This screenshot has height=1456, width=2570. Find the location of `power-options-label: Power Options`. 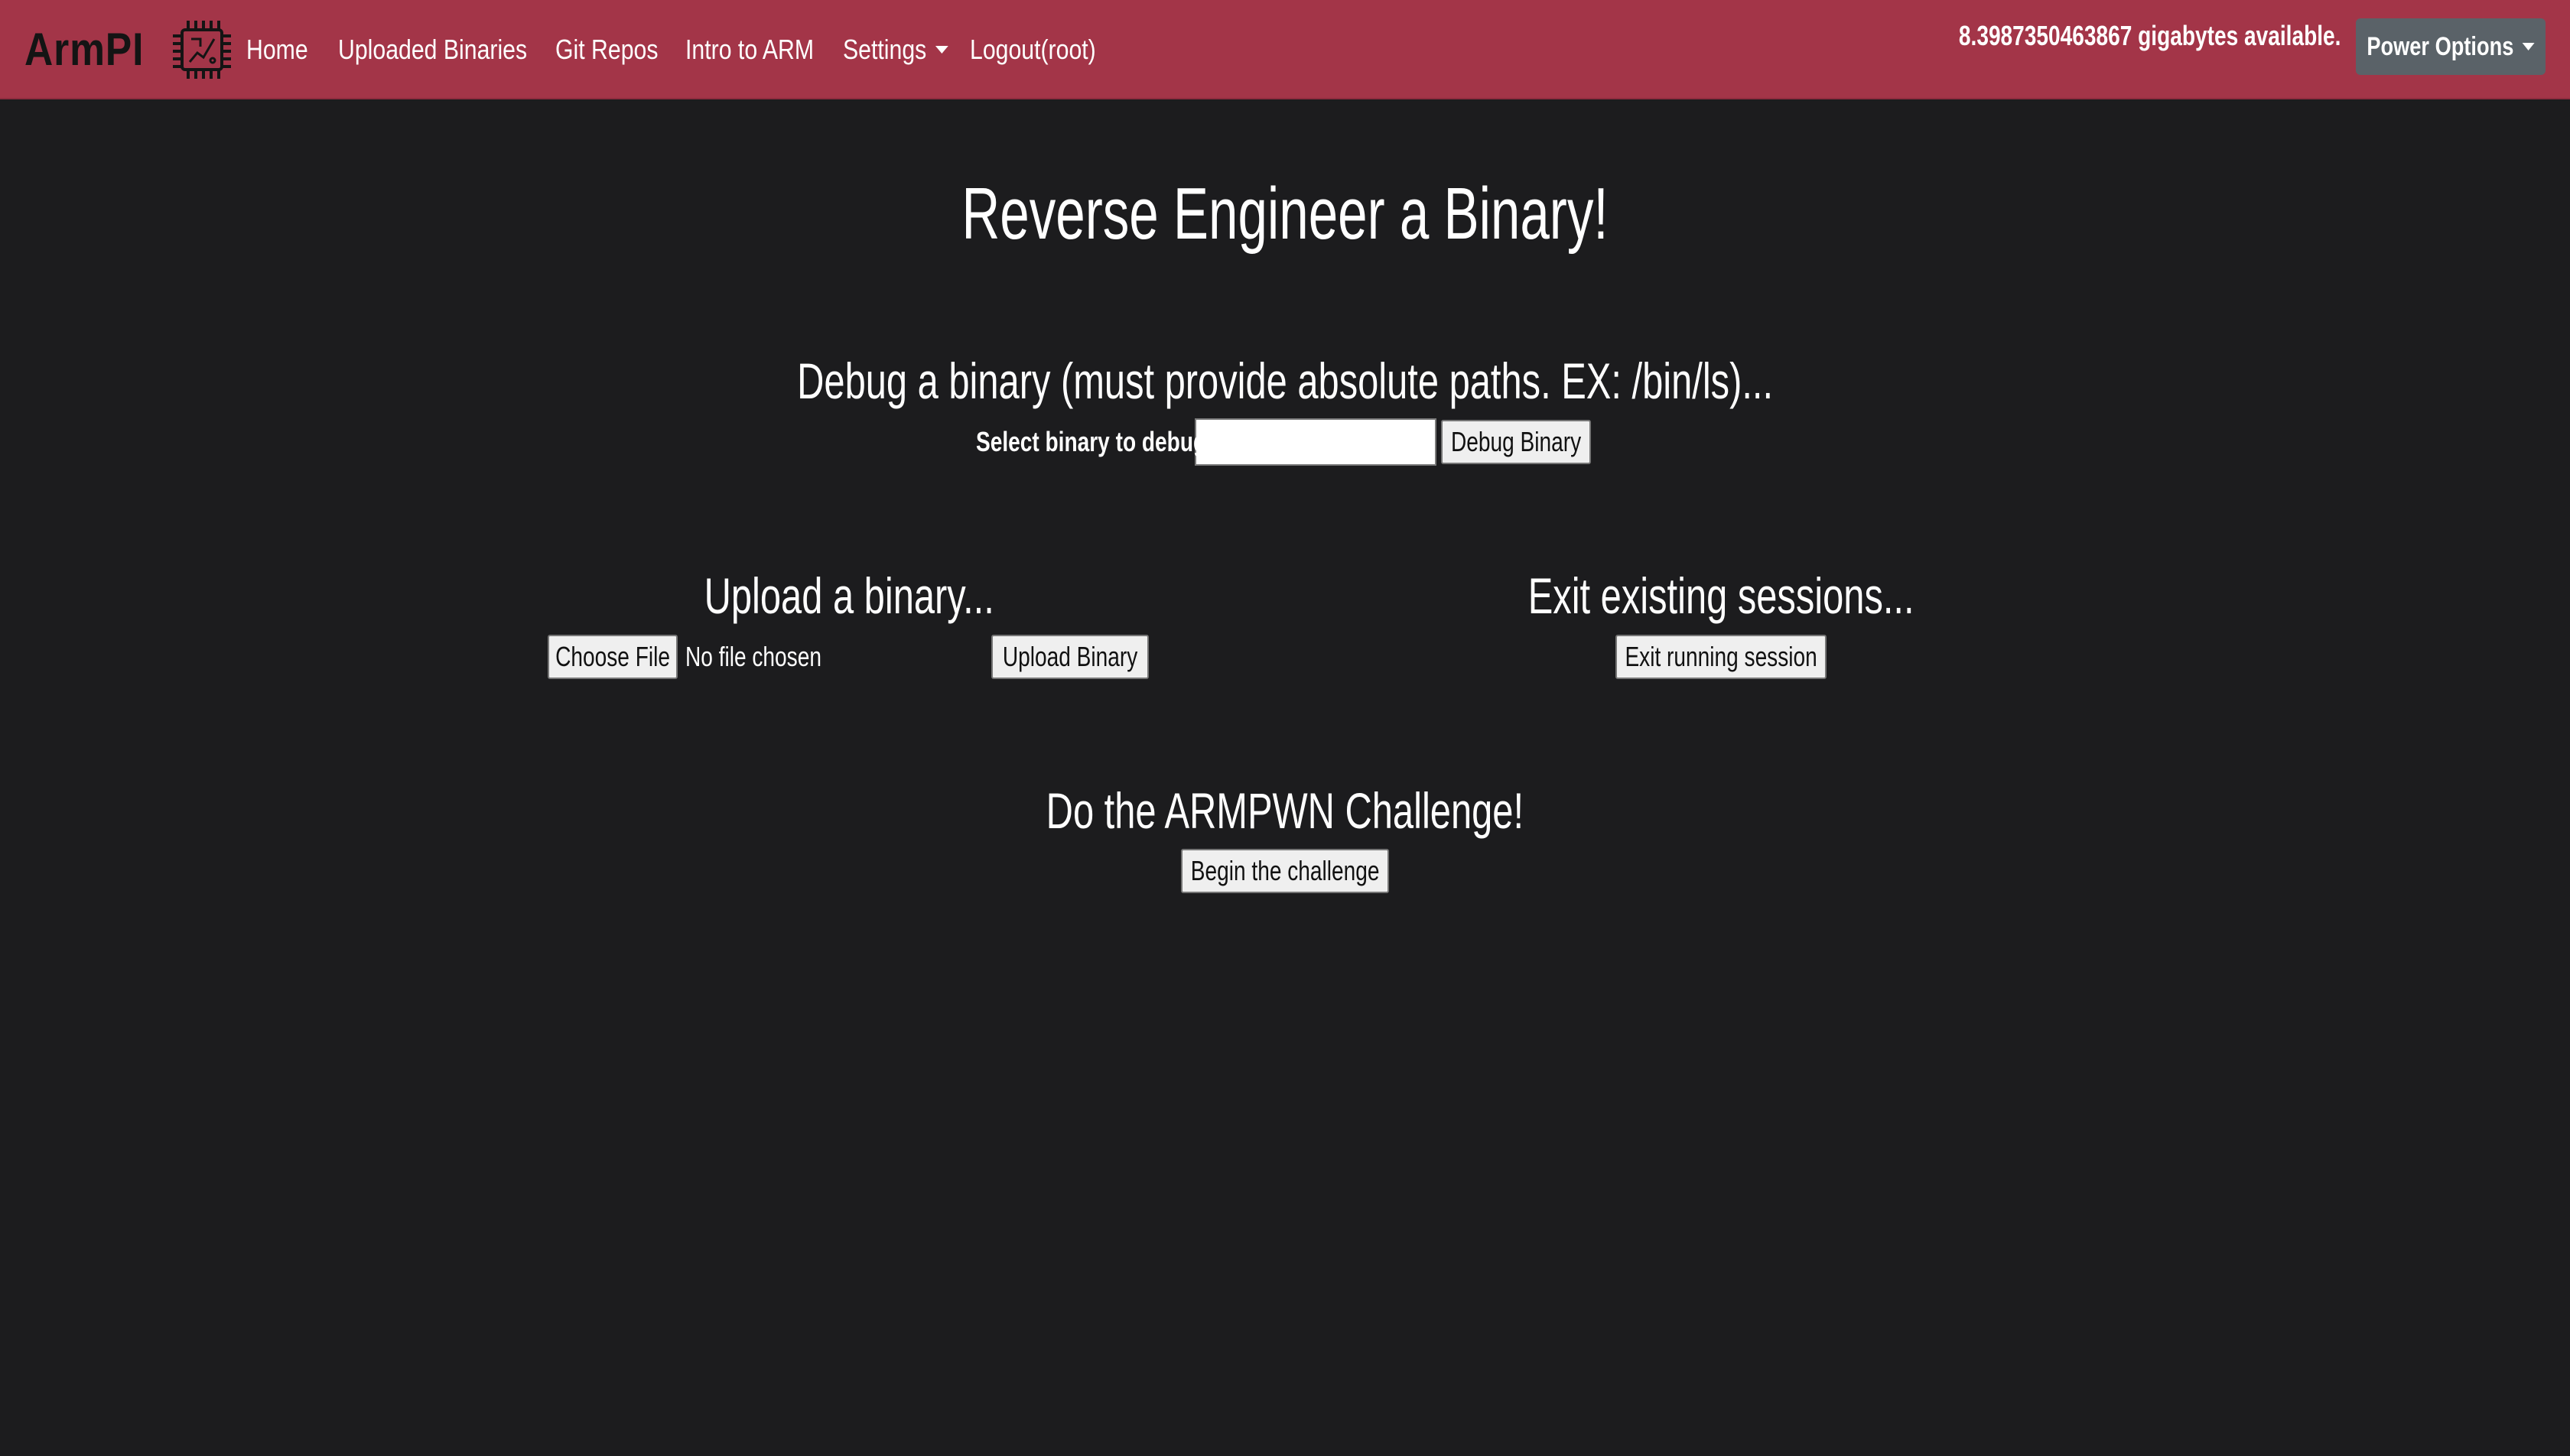

power-options-label: Power Options is located at coordinates (2440, 46).